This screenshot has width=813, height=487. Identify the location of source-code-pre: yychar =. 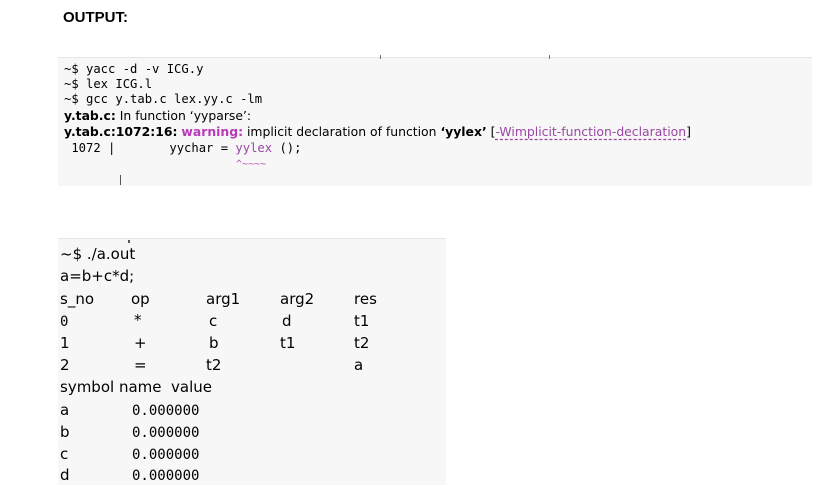
(202, 148).